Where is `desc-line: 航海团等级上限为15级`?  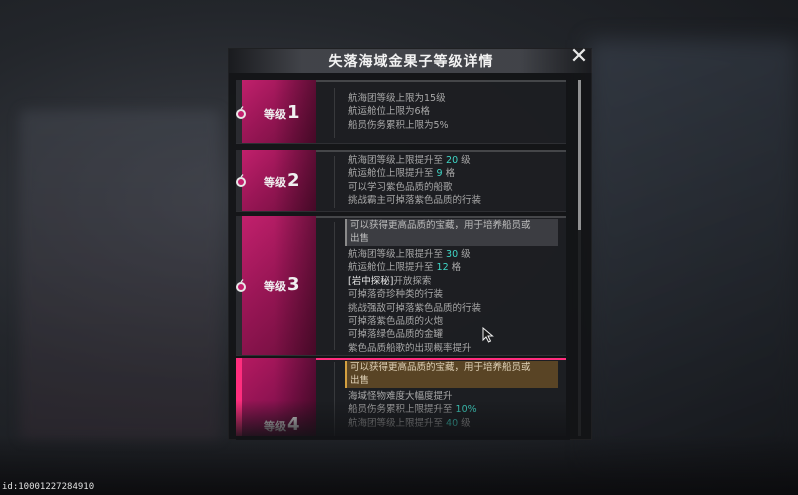
desc-line: 航海团等级上限为15级 is located at coordinates (397, 98).